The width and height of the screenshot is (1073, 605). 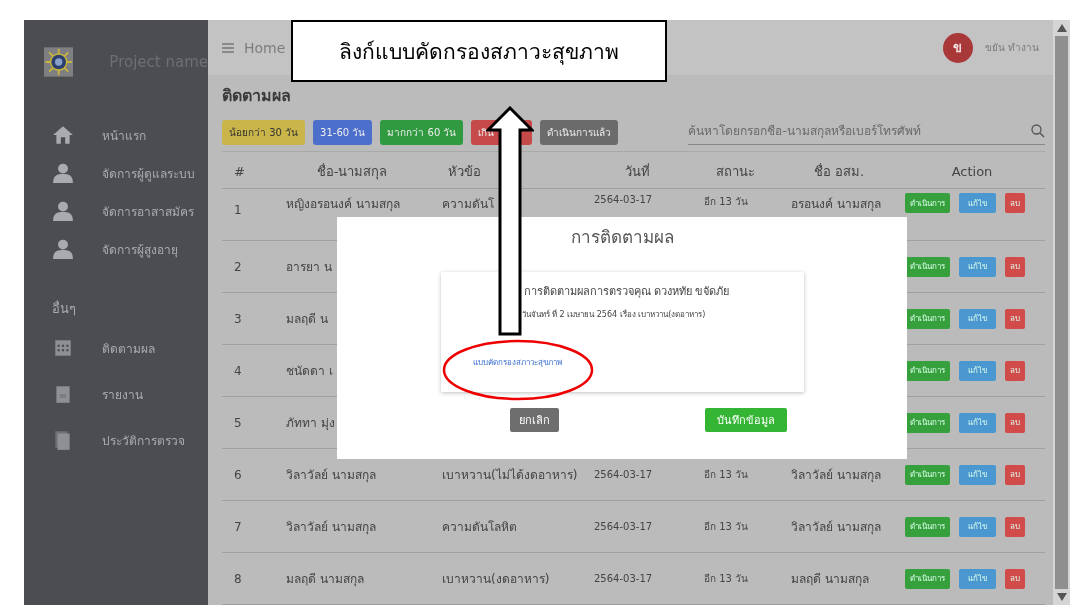 What do you see at coordinates (307, 319) in the screenshot?
I see `table-cell: มลฤดี น` at bounding box center [307, 319].